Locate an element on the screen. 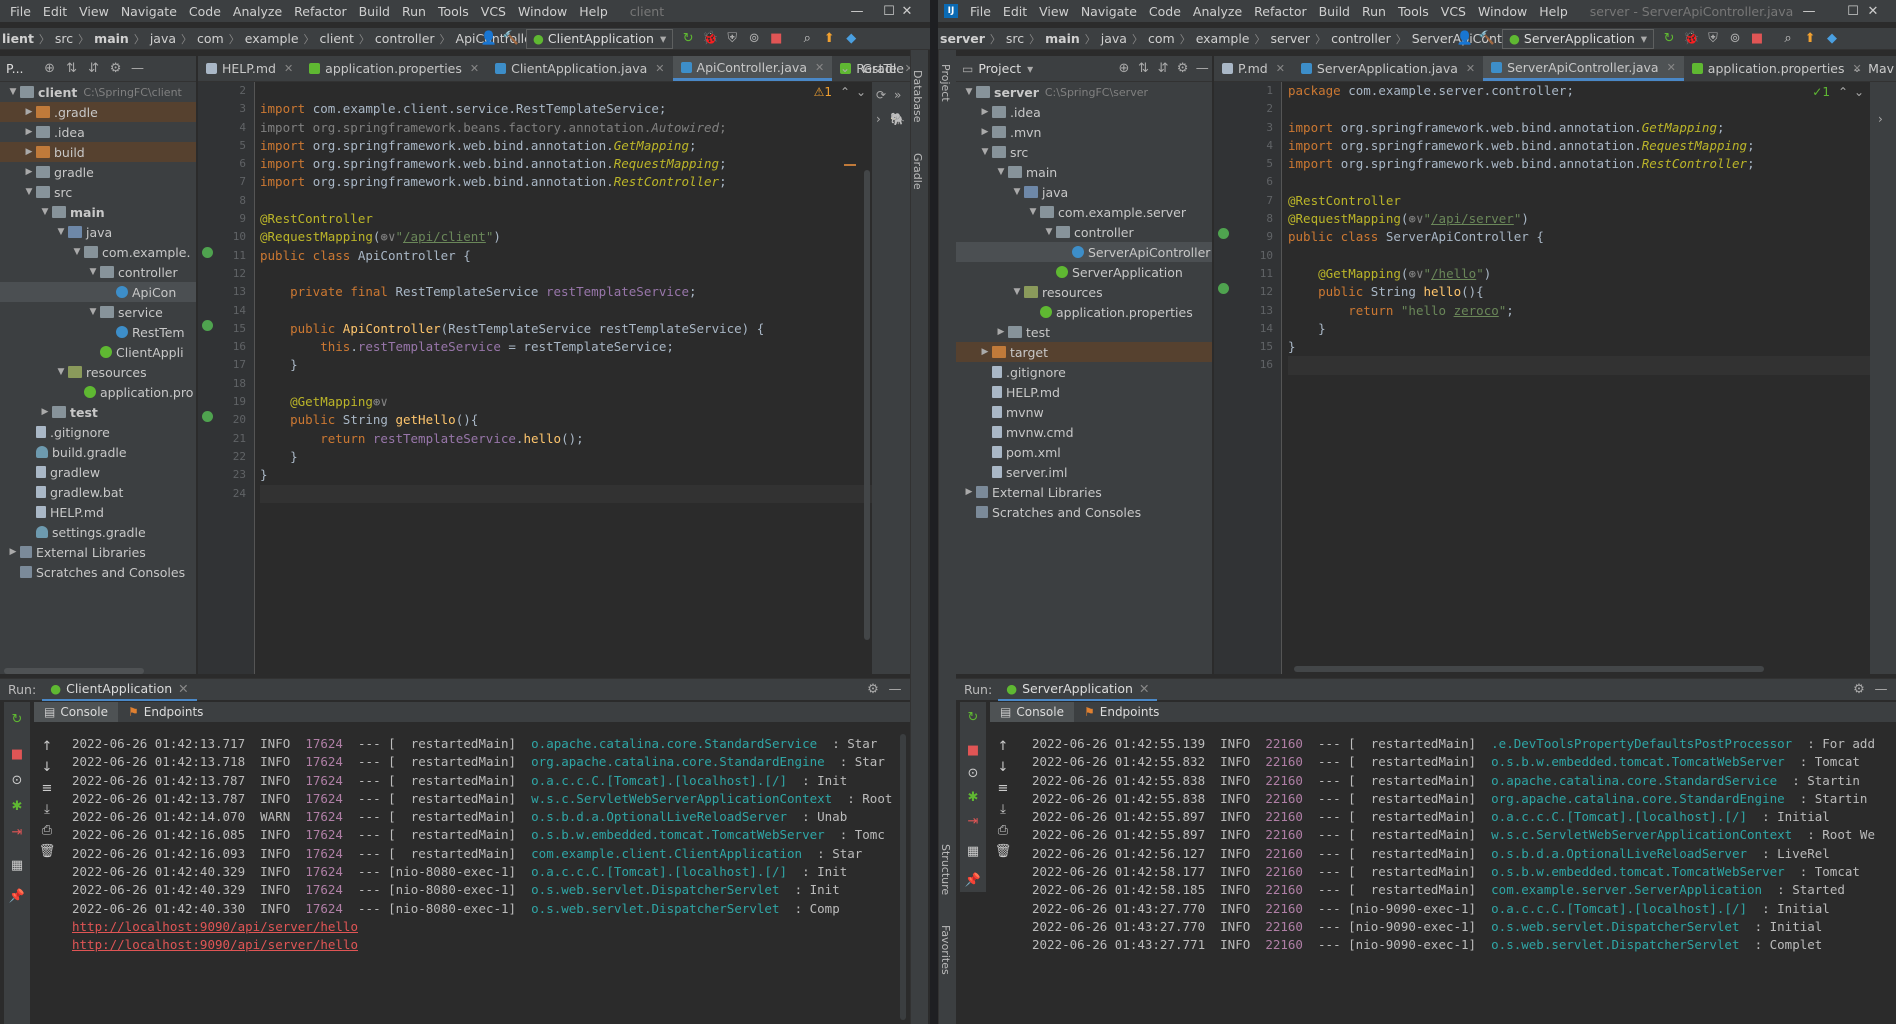 The height and width of the screenshot is (1024, 1896). expand-all-icon: ⇅ is located at coordinates (72, 69).